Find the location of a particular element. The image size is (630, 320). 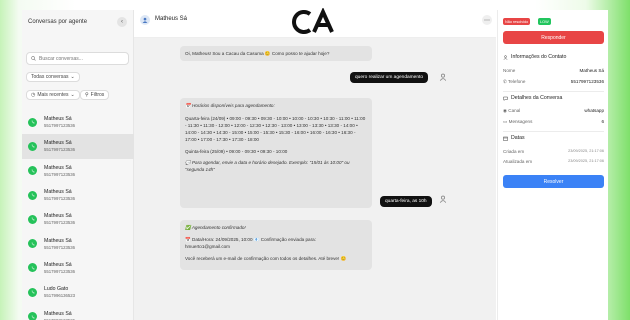

filters-button: ⚲ Filtros is located at coordinates (95, 95).